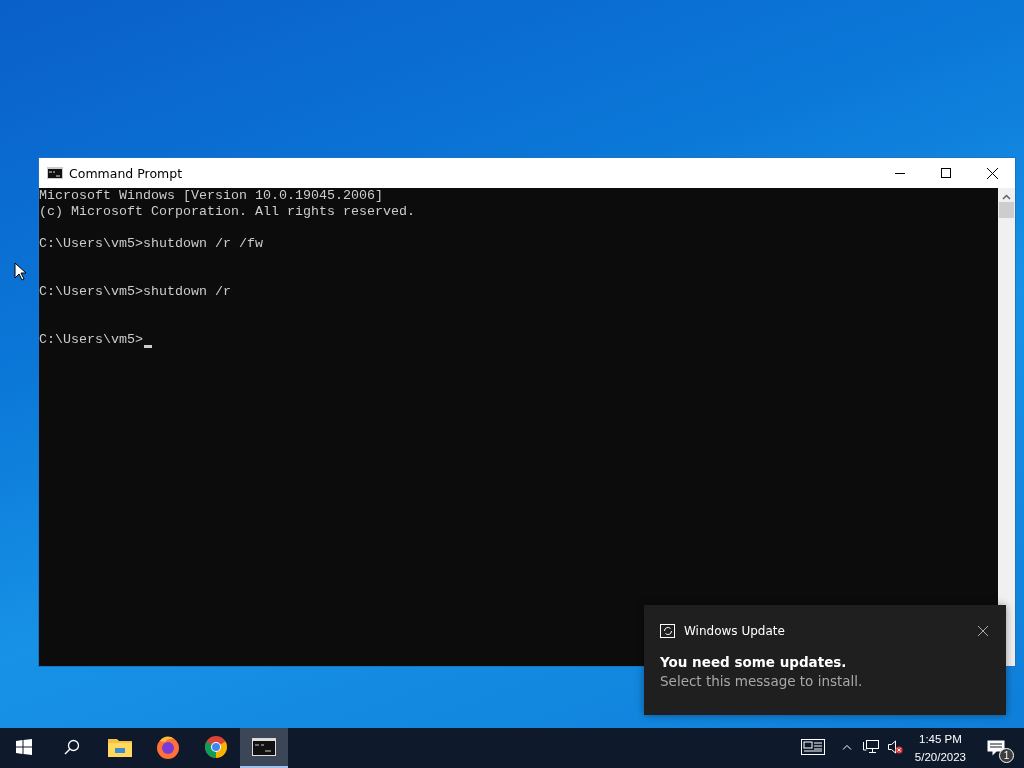 Image resolution: width=1024 pixels, height=768 pixels. What do you see at coordinates (20, 271) in the screenshot?
I see `mouse-pointer-icon` at bounding box center [20, 271].